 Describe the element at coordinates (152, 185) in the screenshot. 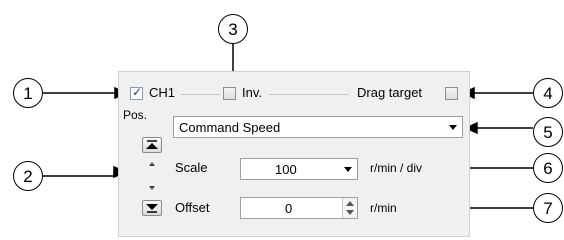

I see `position-down-button` at that location.